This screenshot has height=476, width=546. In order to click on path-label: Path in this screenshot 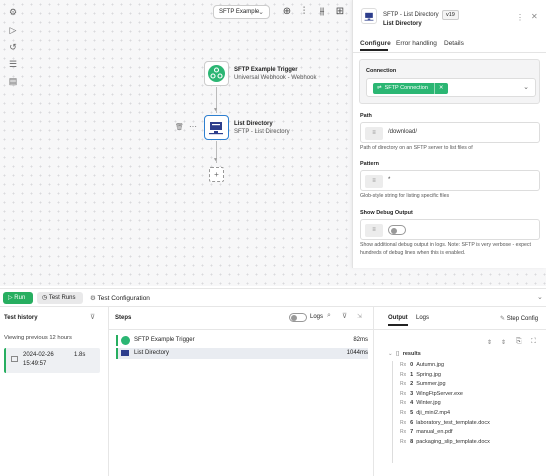, I will do `click(366, 116)`.